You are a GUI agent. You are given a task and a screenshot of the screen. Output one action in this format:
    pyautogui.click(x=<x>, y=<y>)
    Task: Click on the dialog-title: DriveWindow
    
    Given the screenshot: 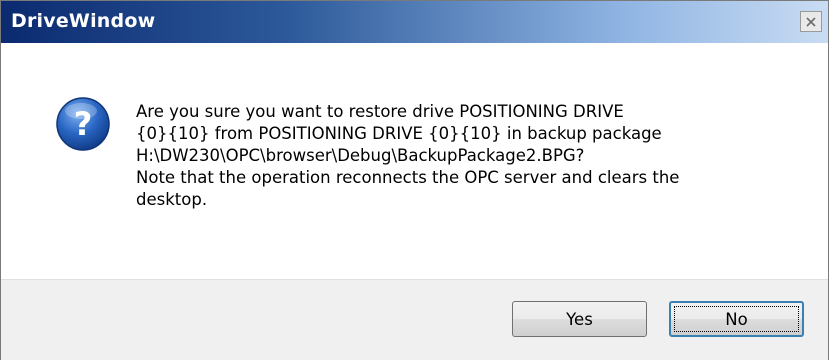 What is the action you would take?
    pyautogui.click(x=83, y=21)
    